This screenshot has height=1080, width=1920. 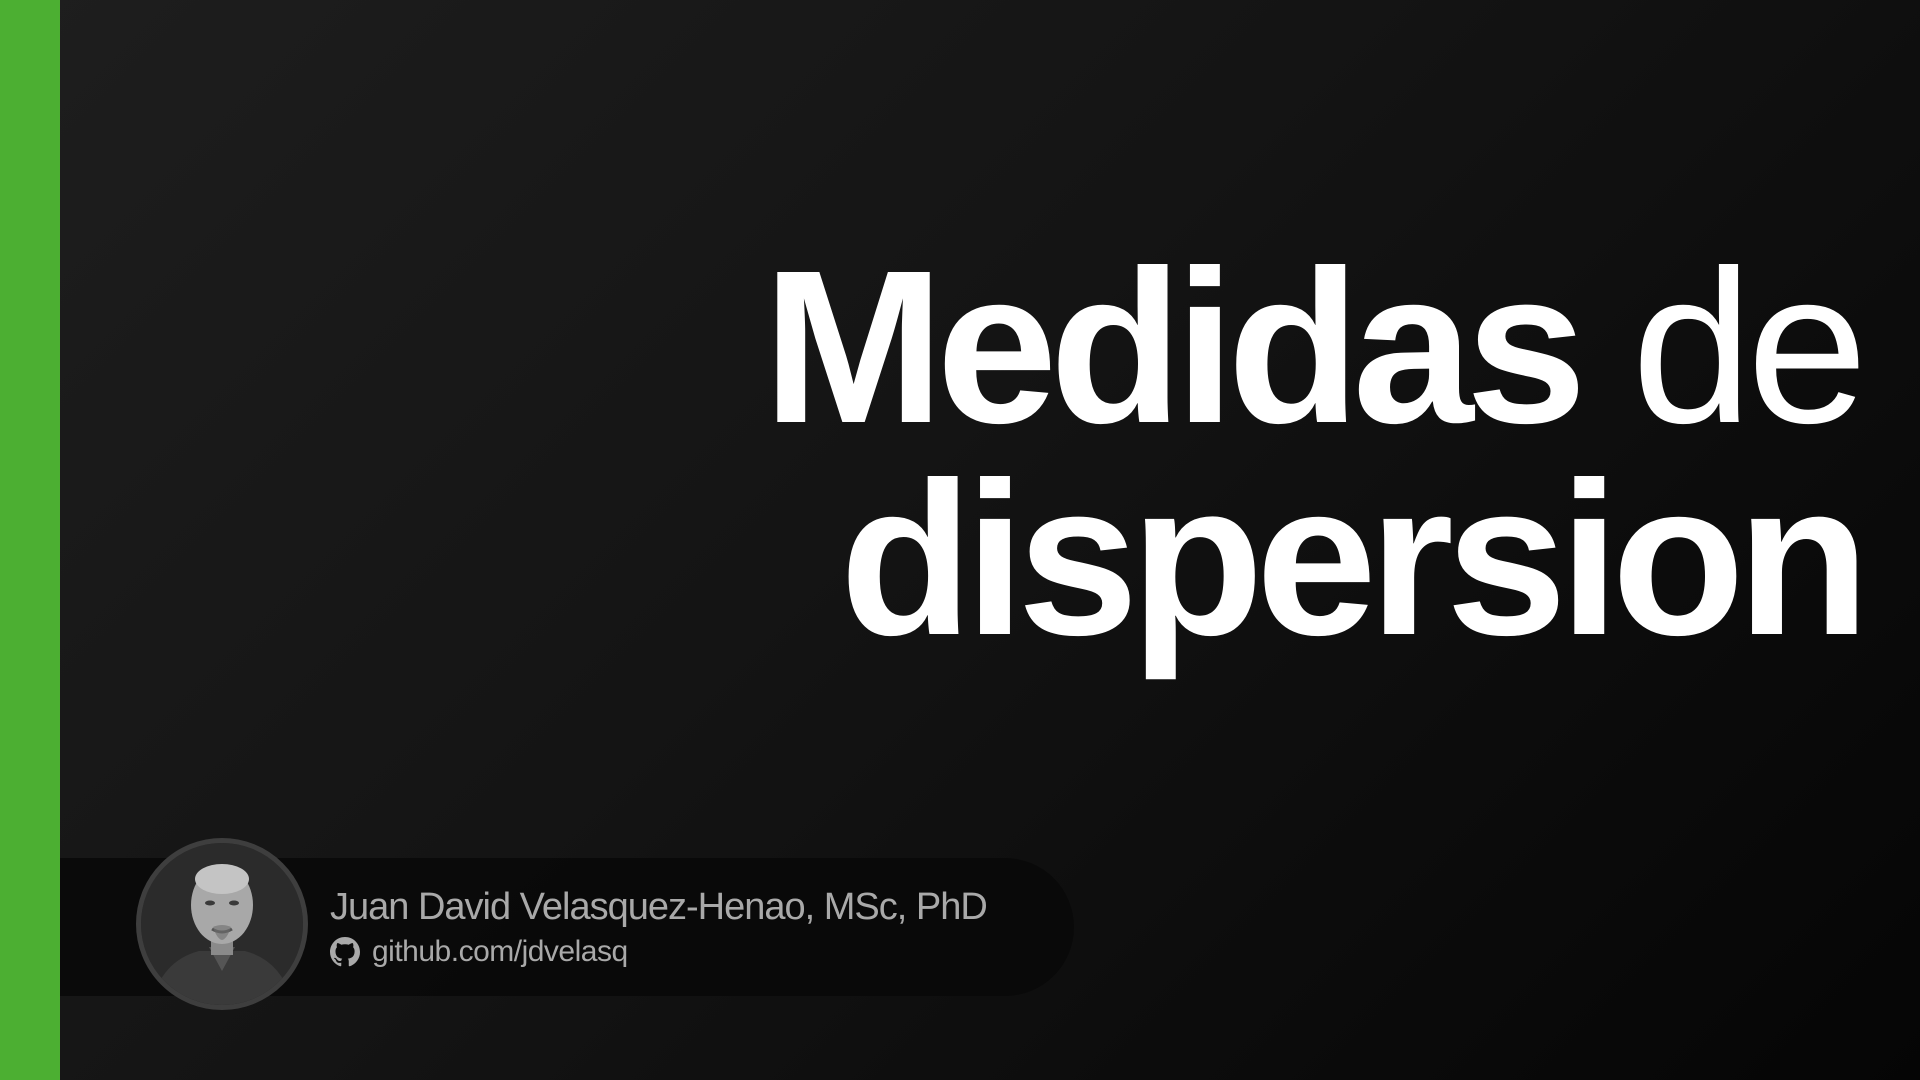 I want to click on title-word-medidas: Medidas, so click(x=1174, y=347).